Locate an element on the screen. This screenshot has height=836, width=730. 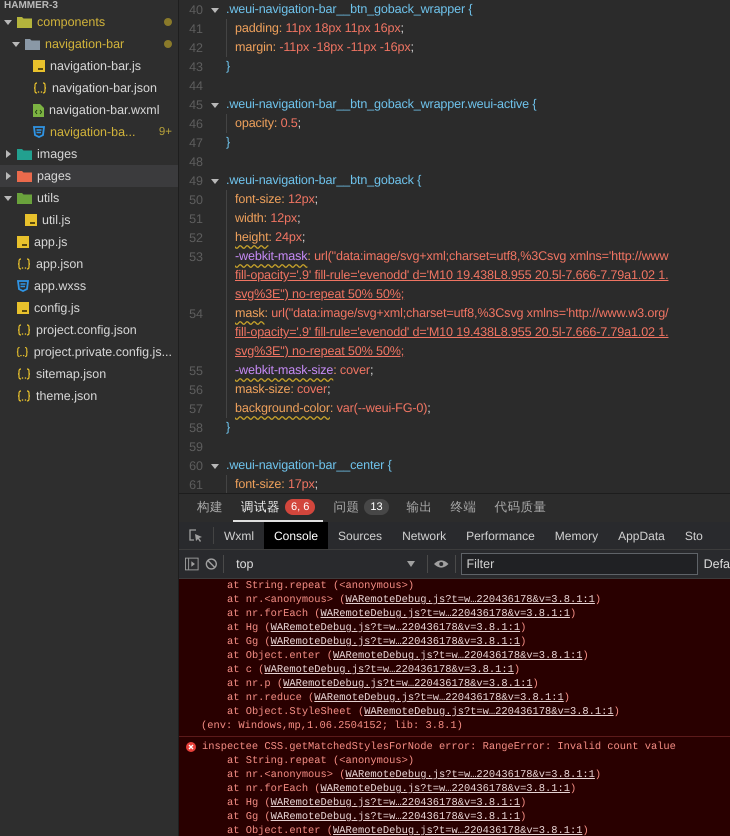
eye-icon is located at coordinates (441, 564).